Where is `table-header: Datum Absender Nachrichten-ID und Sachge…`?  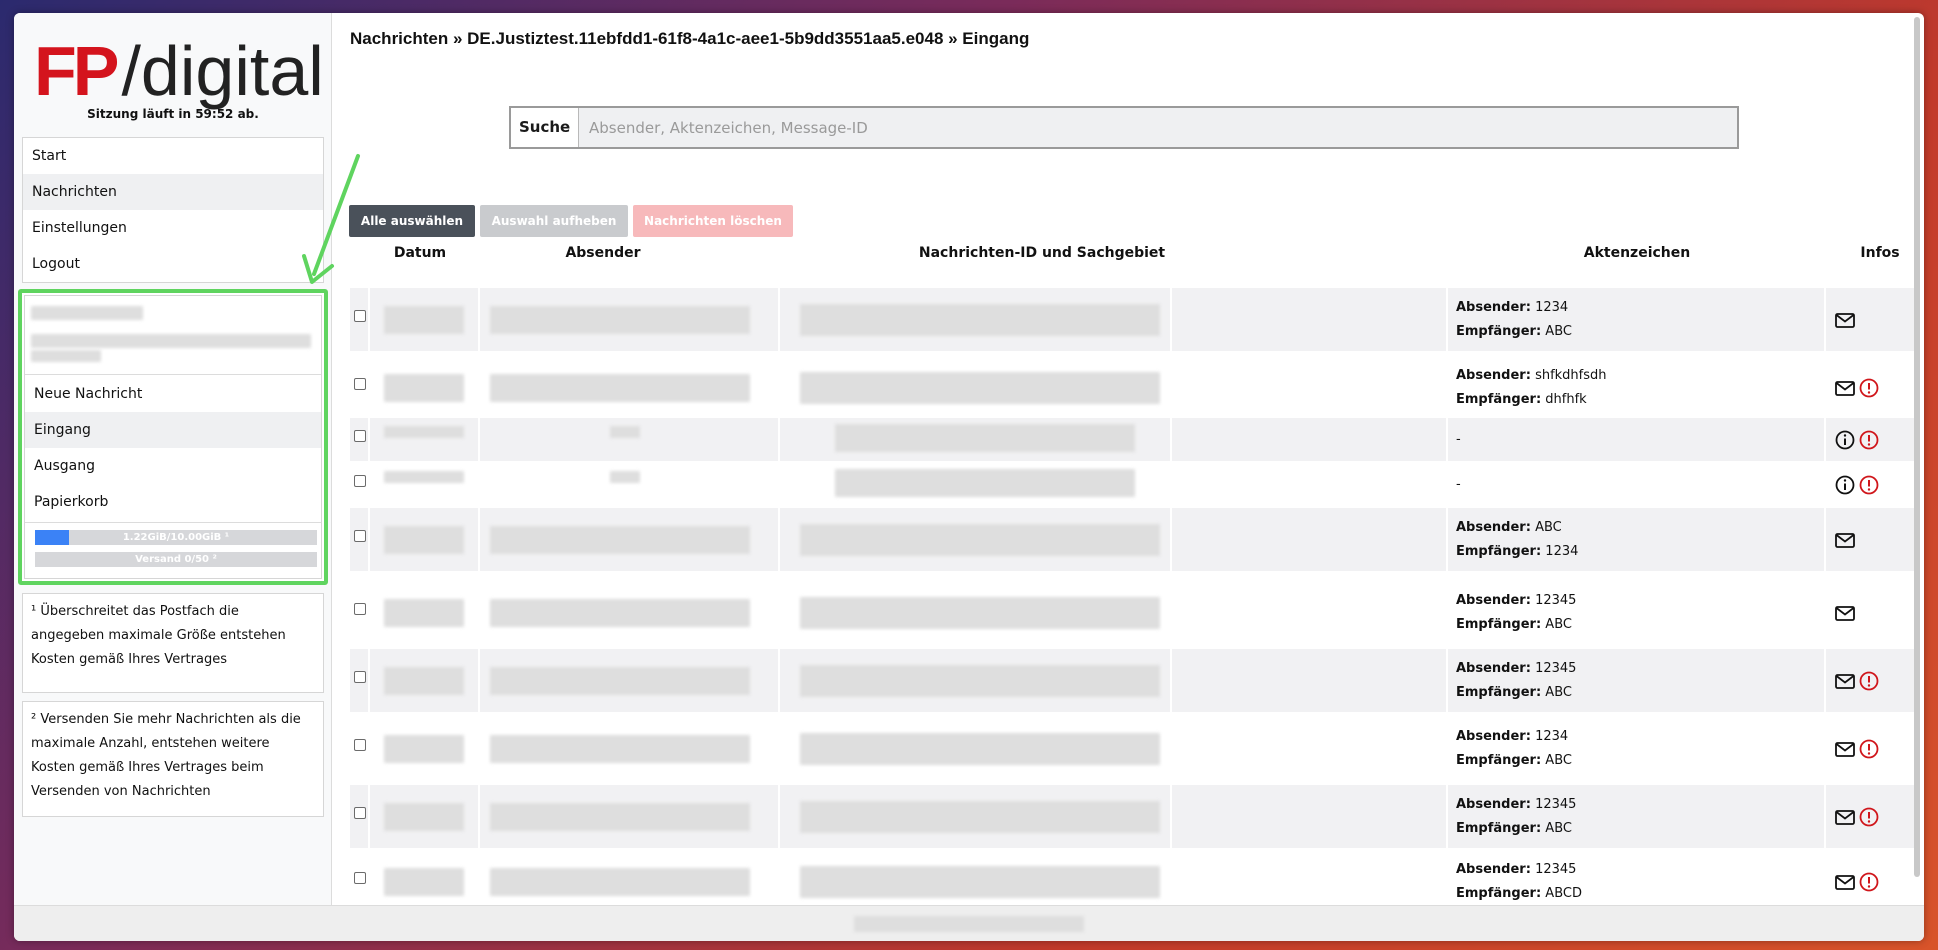 table-header: Datum Absender Nachrichten-ID und Sachge… is located at coordinates (1128, 255).